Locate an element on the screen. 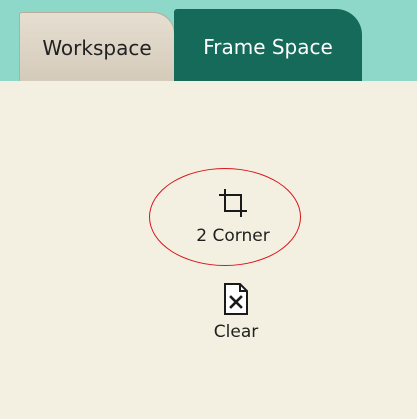  clear-label: Clear is located at coordinates (236, 332).